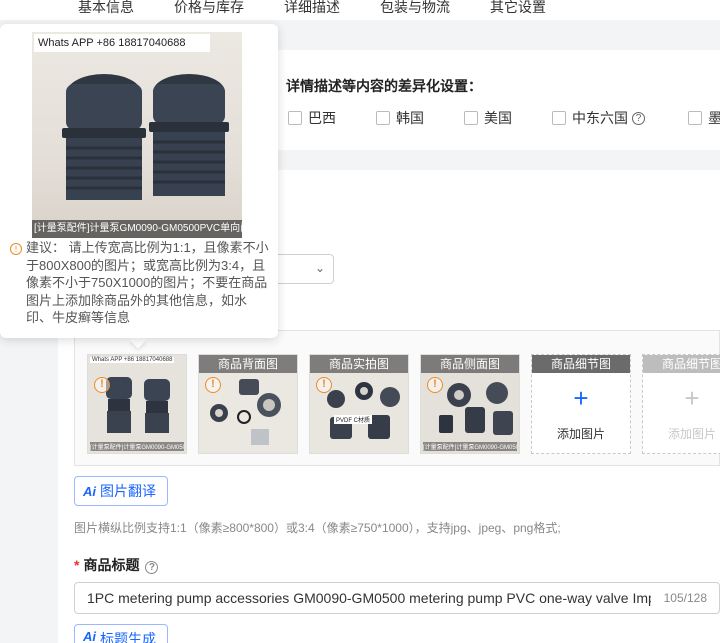 This screenshot has height=643, width=720. I want to click on chevron-down-icon: ⌄, so click(319, 268).